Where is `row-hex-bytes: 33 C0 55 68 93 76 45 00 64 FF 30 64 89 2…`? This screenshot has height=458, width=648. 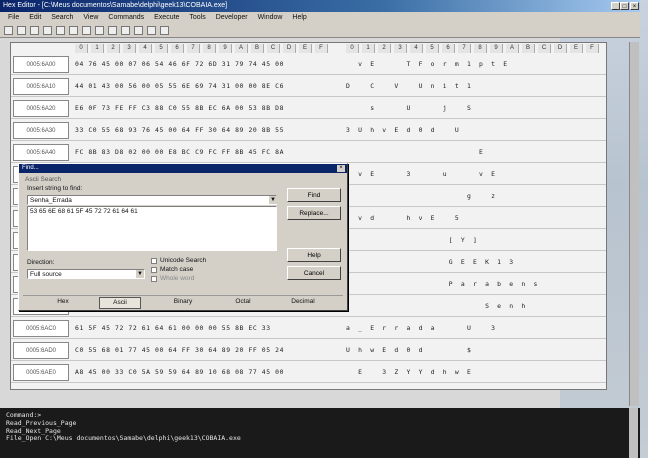
row-hex-bytes: 33 C0 55 68 93 76 45 00 64 FF 30 64 89 2… is located at coordinates (179, 130).